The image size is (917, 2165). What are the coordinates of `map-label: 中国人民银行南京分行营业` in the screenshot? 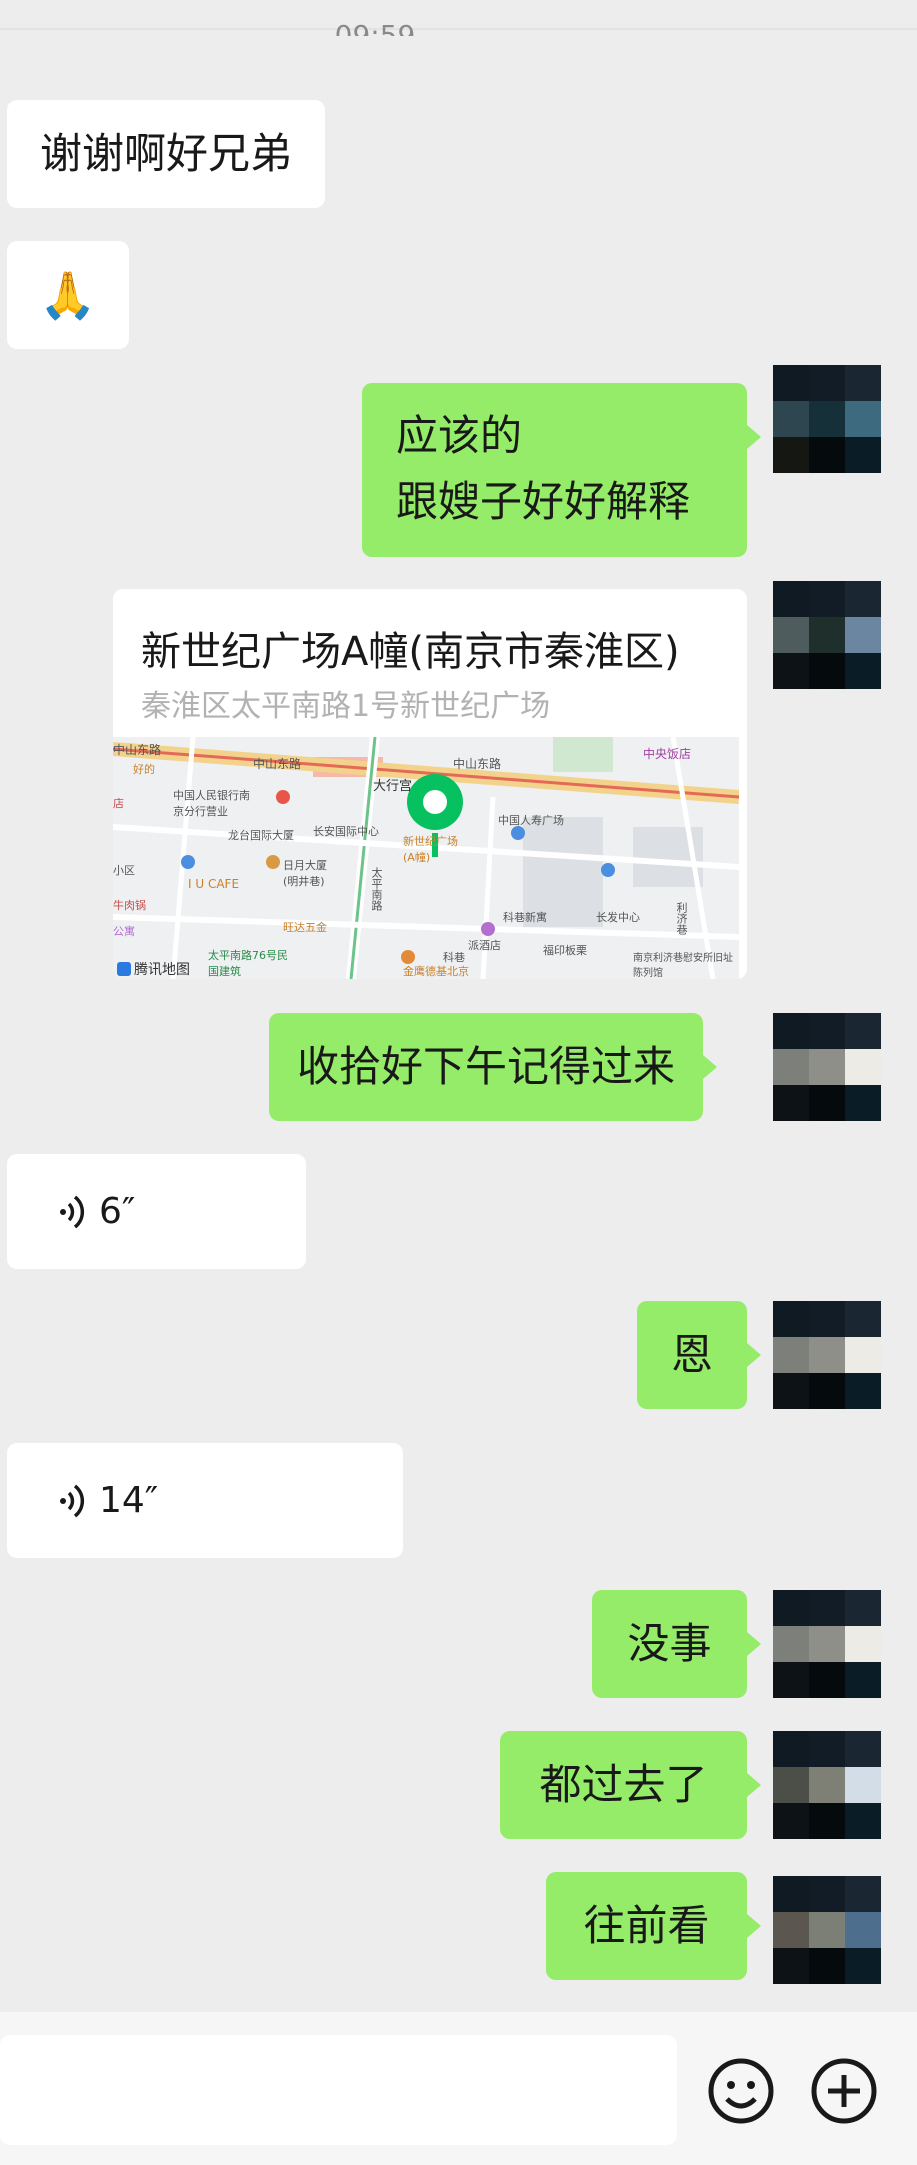 It's located at (211, 803).